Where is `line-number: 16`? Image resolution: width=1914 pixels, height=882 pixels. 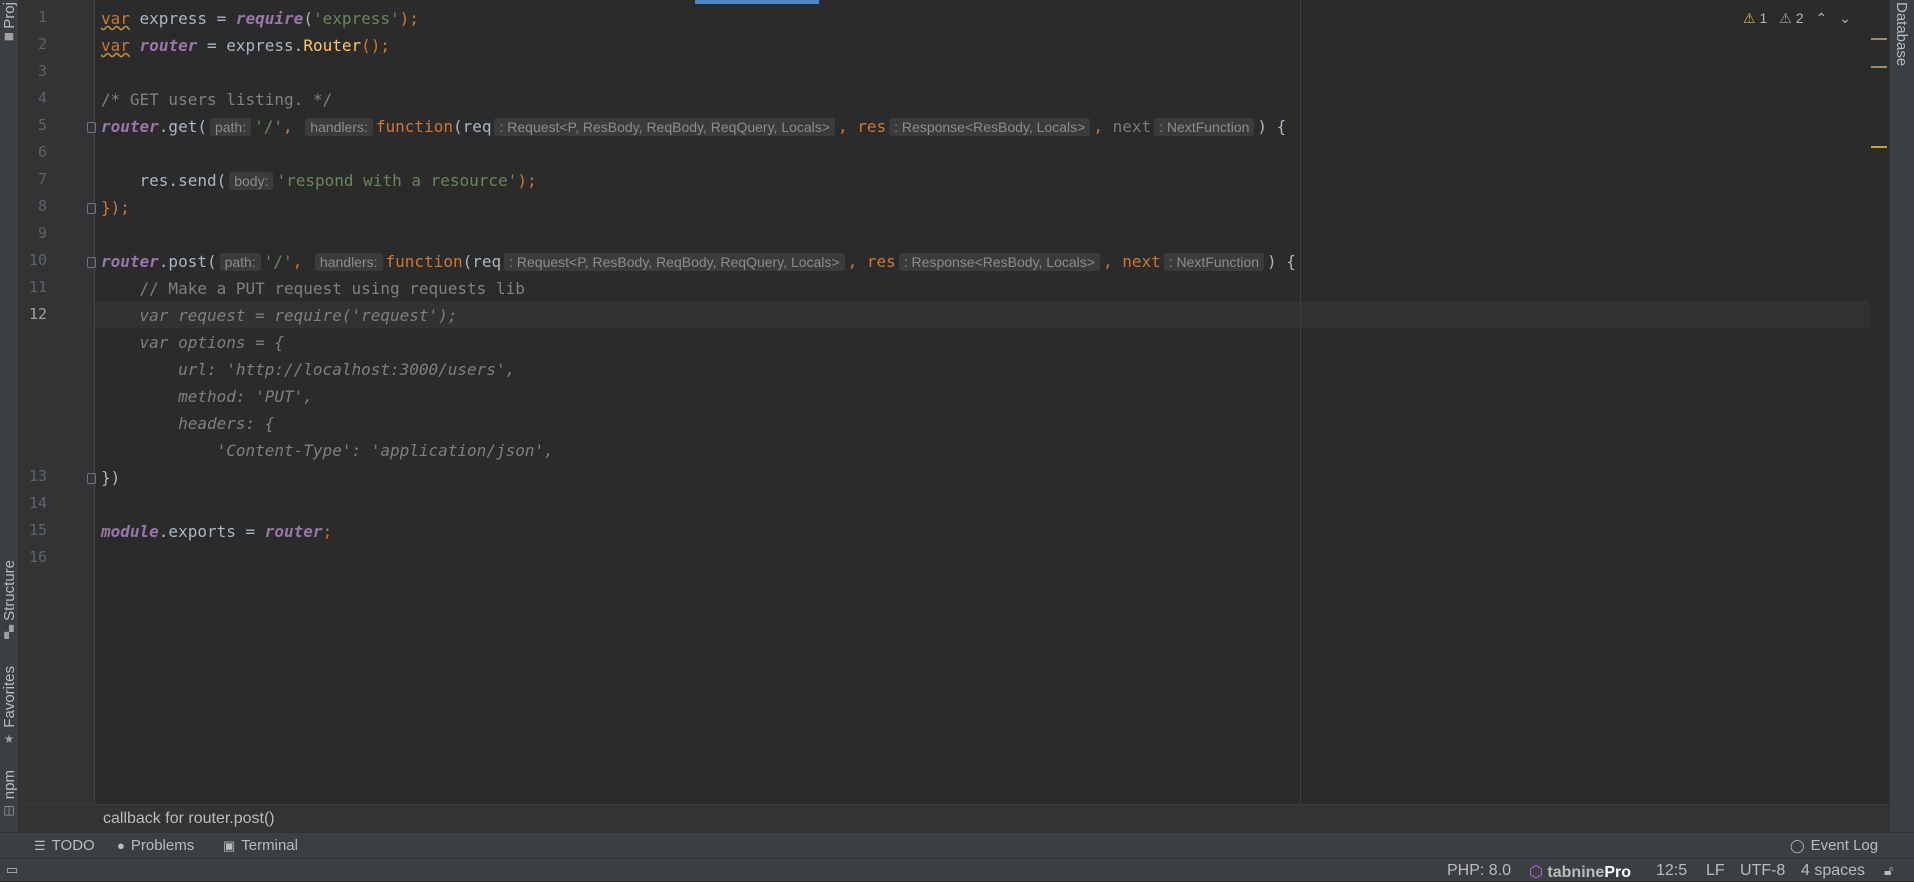 line-number: 16 is located at coordinates (37, 557).